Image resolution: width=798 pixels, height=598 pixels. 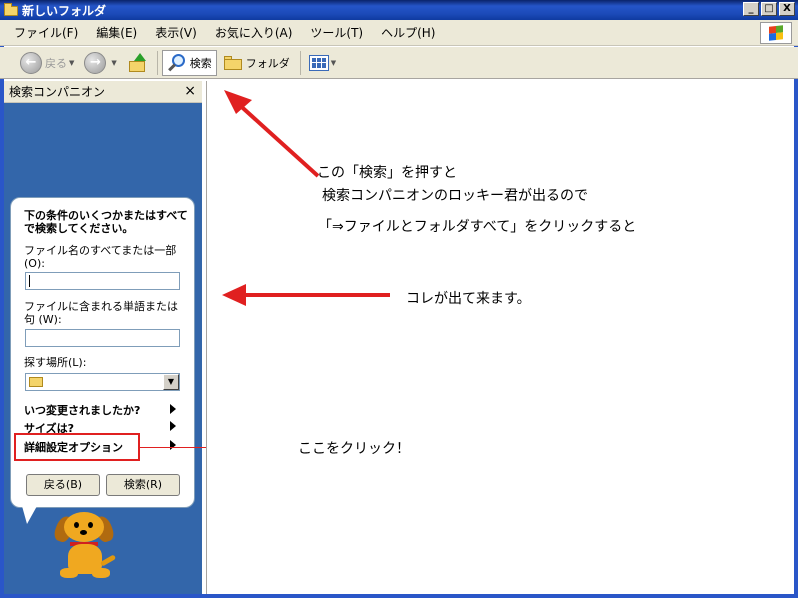 I want to click on arrow-to-panel, so click(x=306, y=295).